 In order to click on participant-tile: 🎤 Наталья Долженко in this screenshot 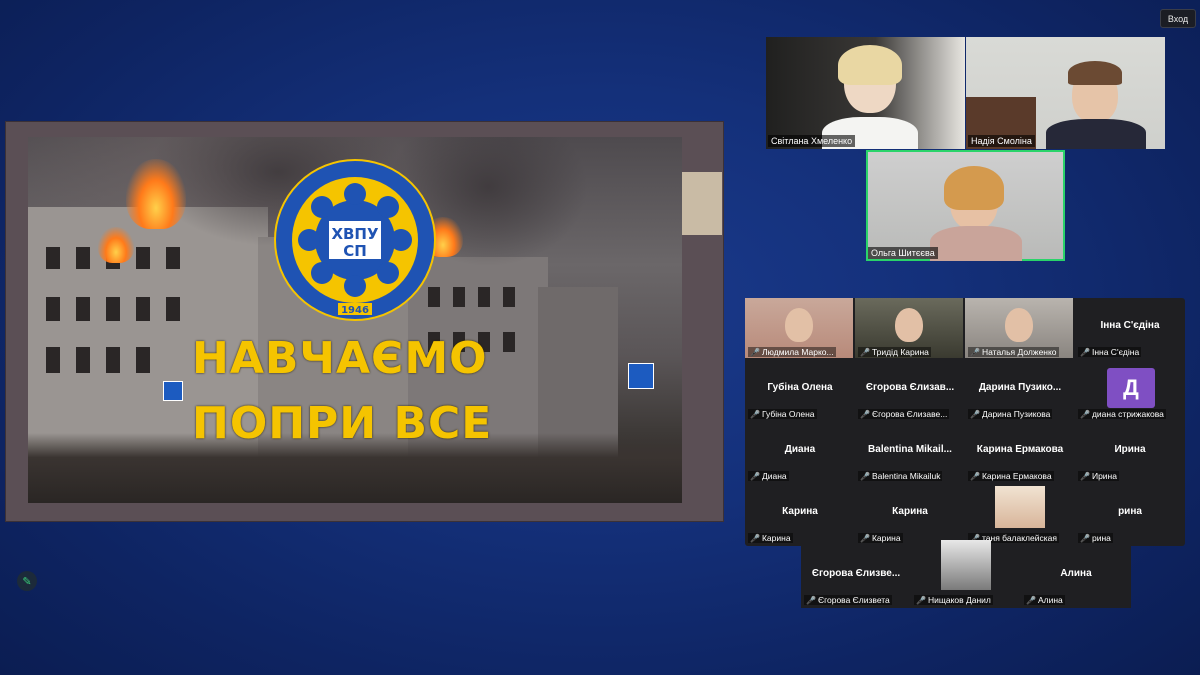, I will do `click(1020, 329)`.